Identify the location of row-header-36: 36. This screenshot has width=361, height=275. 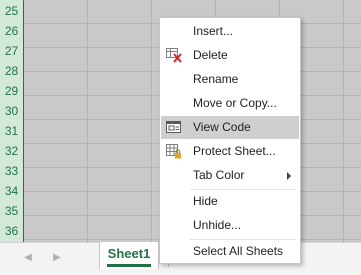
(11, 231).